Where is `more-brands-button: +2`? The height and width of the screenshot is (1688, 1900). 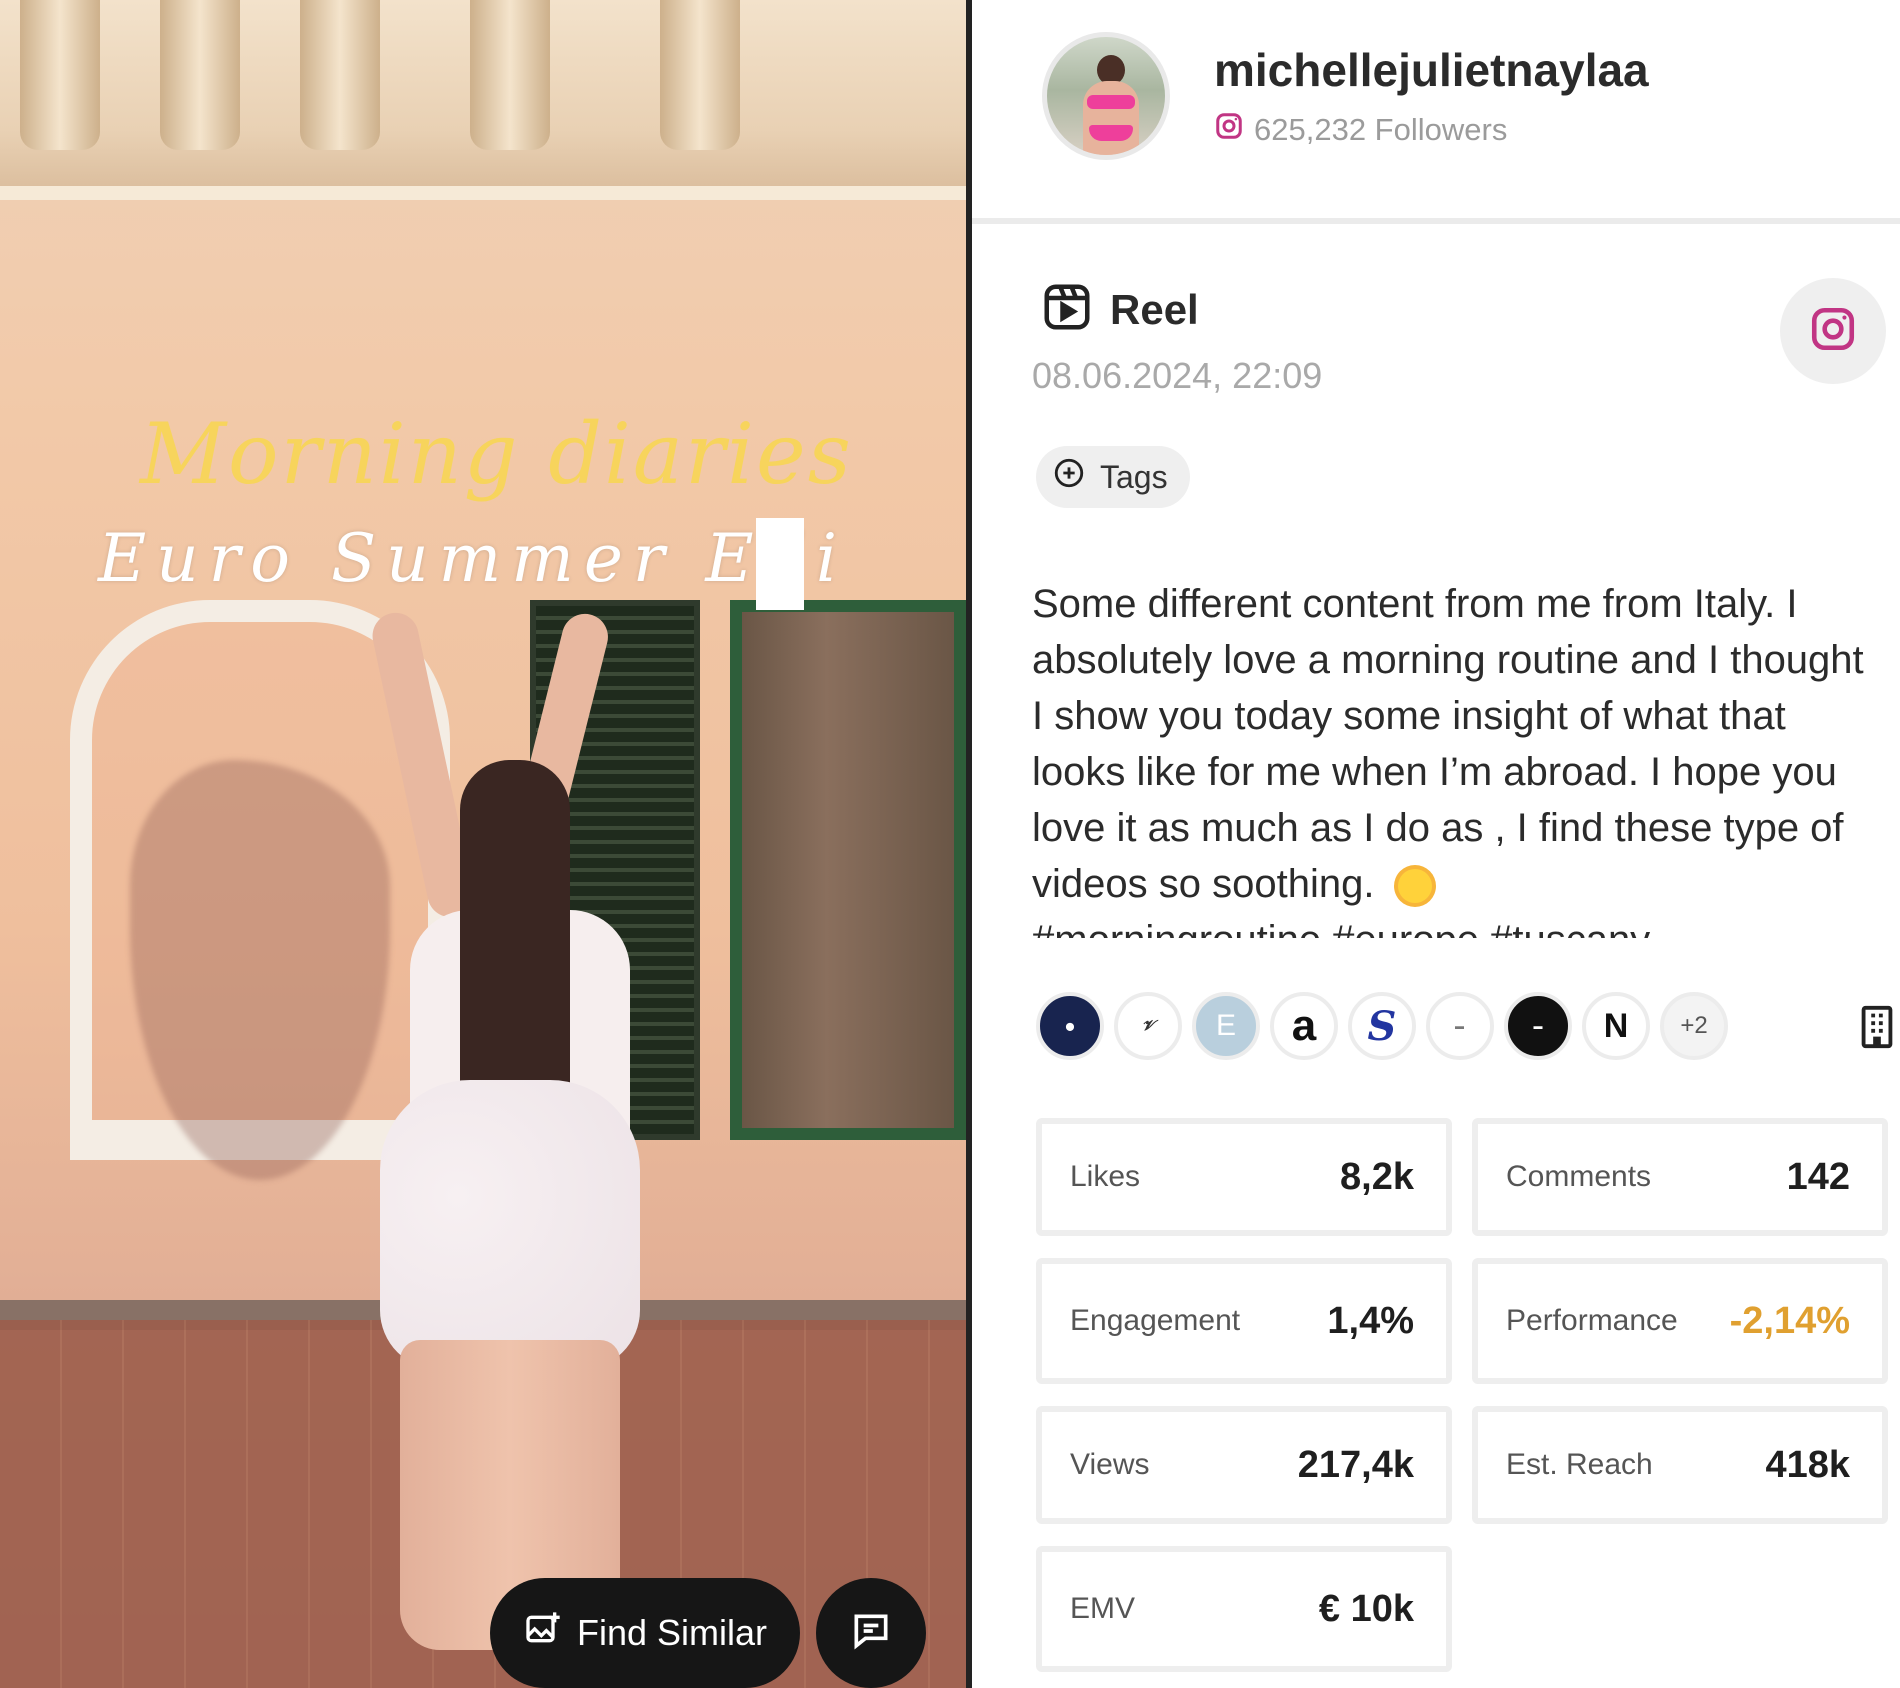 more-brands-button: +2 is located at coordinates (1694, 1026).